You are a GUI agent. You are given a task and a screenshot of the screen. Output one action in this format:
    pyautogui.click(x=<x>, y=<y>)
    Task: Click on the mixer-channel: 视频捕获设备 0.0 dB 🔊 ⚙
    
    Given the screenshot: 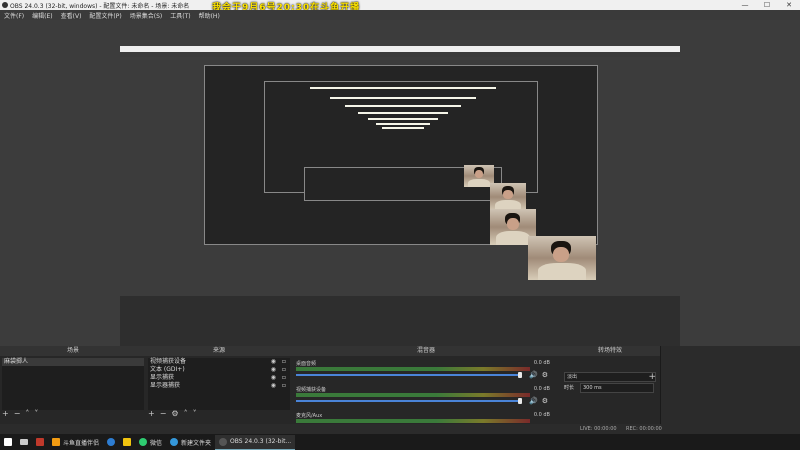 What is the action you would take?
    pyautogui.click(x=423, y=397)
    